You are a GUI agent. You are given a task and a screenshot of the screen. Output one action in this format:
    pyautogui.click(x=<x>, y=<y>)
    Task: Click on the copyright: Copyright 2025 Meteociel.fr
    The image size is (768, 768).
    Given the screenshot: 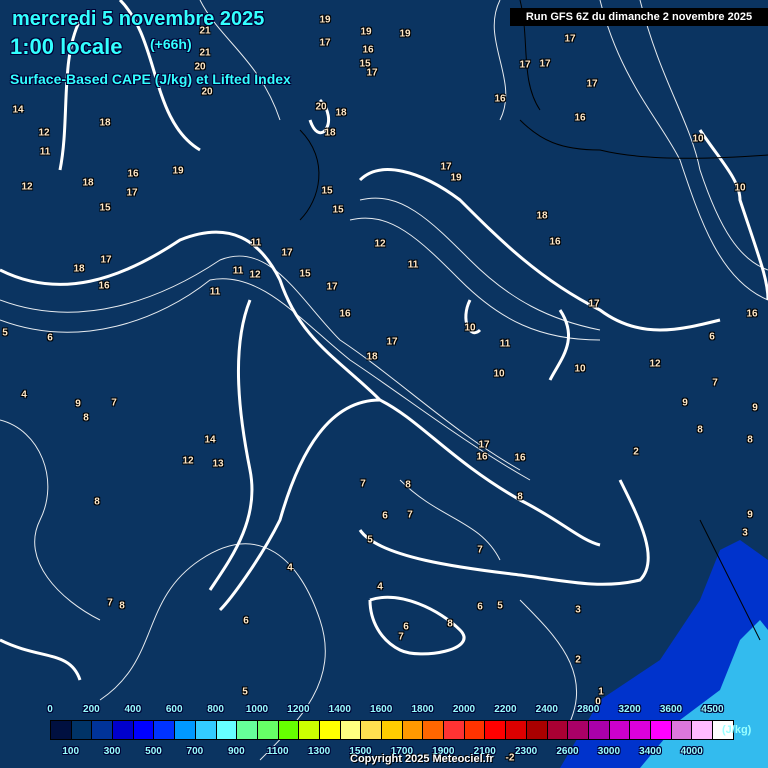 What is the action you would take?
    pyautogui.click(x=422, y=759)
    